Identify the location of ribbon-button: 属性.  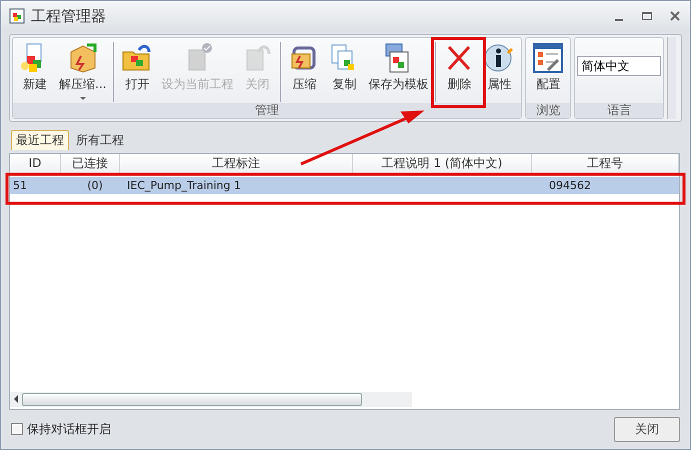
(499, 72).